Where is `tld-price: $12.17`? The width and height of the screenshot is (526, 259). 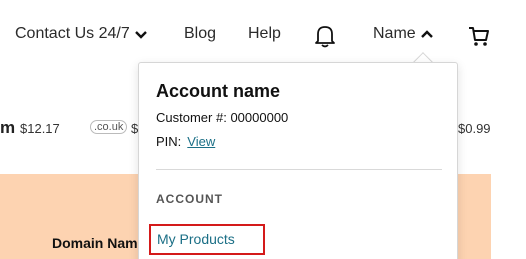 tld-price: $12.17 is located at coordinates (40, 128).